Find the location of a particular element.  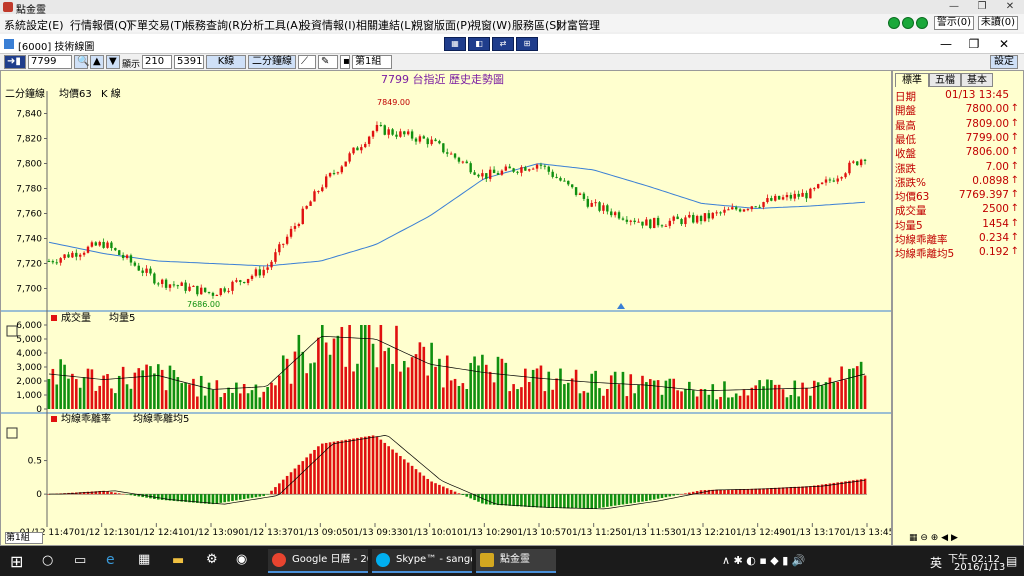

price-legend-kline: K 線 is located at coordinates (111, 93).